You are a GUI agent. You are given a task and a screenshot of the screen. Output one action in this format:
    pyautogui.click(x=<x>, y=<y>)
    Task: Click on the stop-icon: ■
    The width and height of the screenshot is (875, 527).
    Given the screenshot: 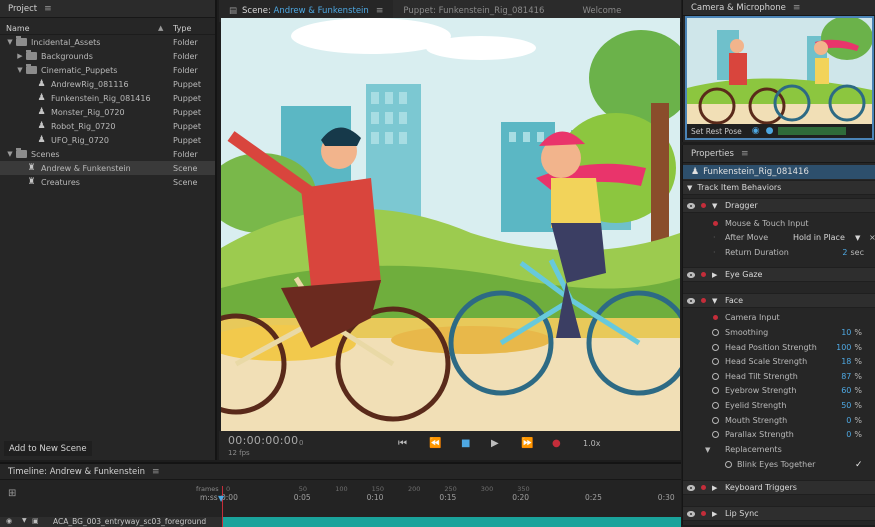 What is the action you would take?
    pyautogui.click(x=465, y=443)
    